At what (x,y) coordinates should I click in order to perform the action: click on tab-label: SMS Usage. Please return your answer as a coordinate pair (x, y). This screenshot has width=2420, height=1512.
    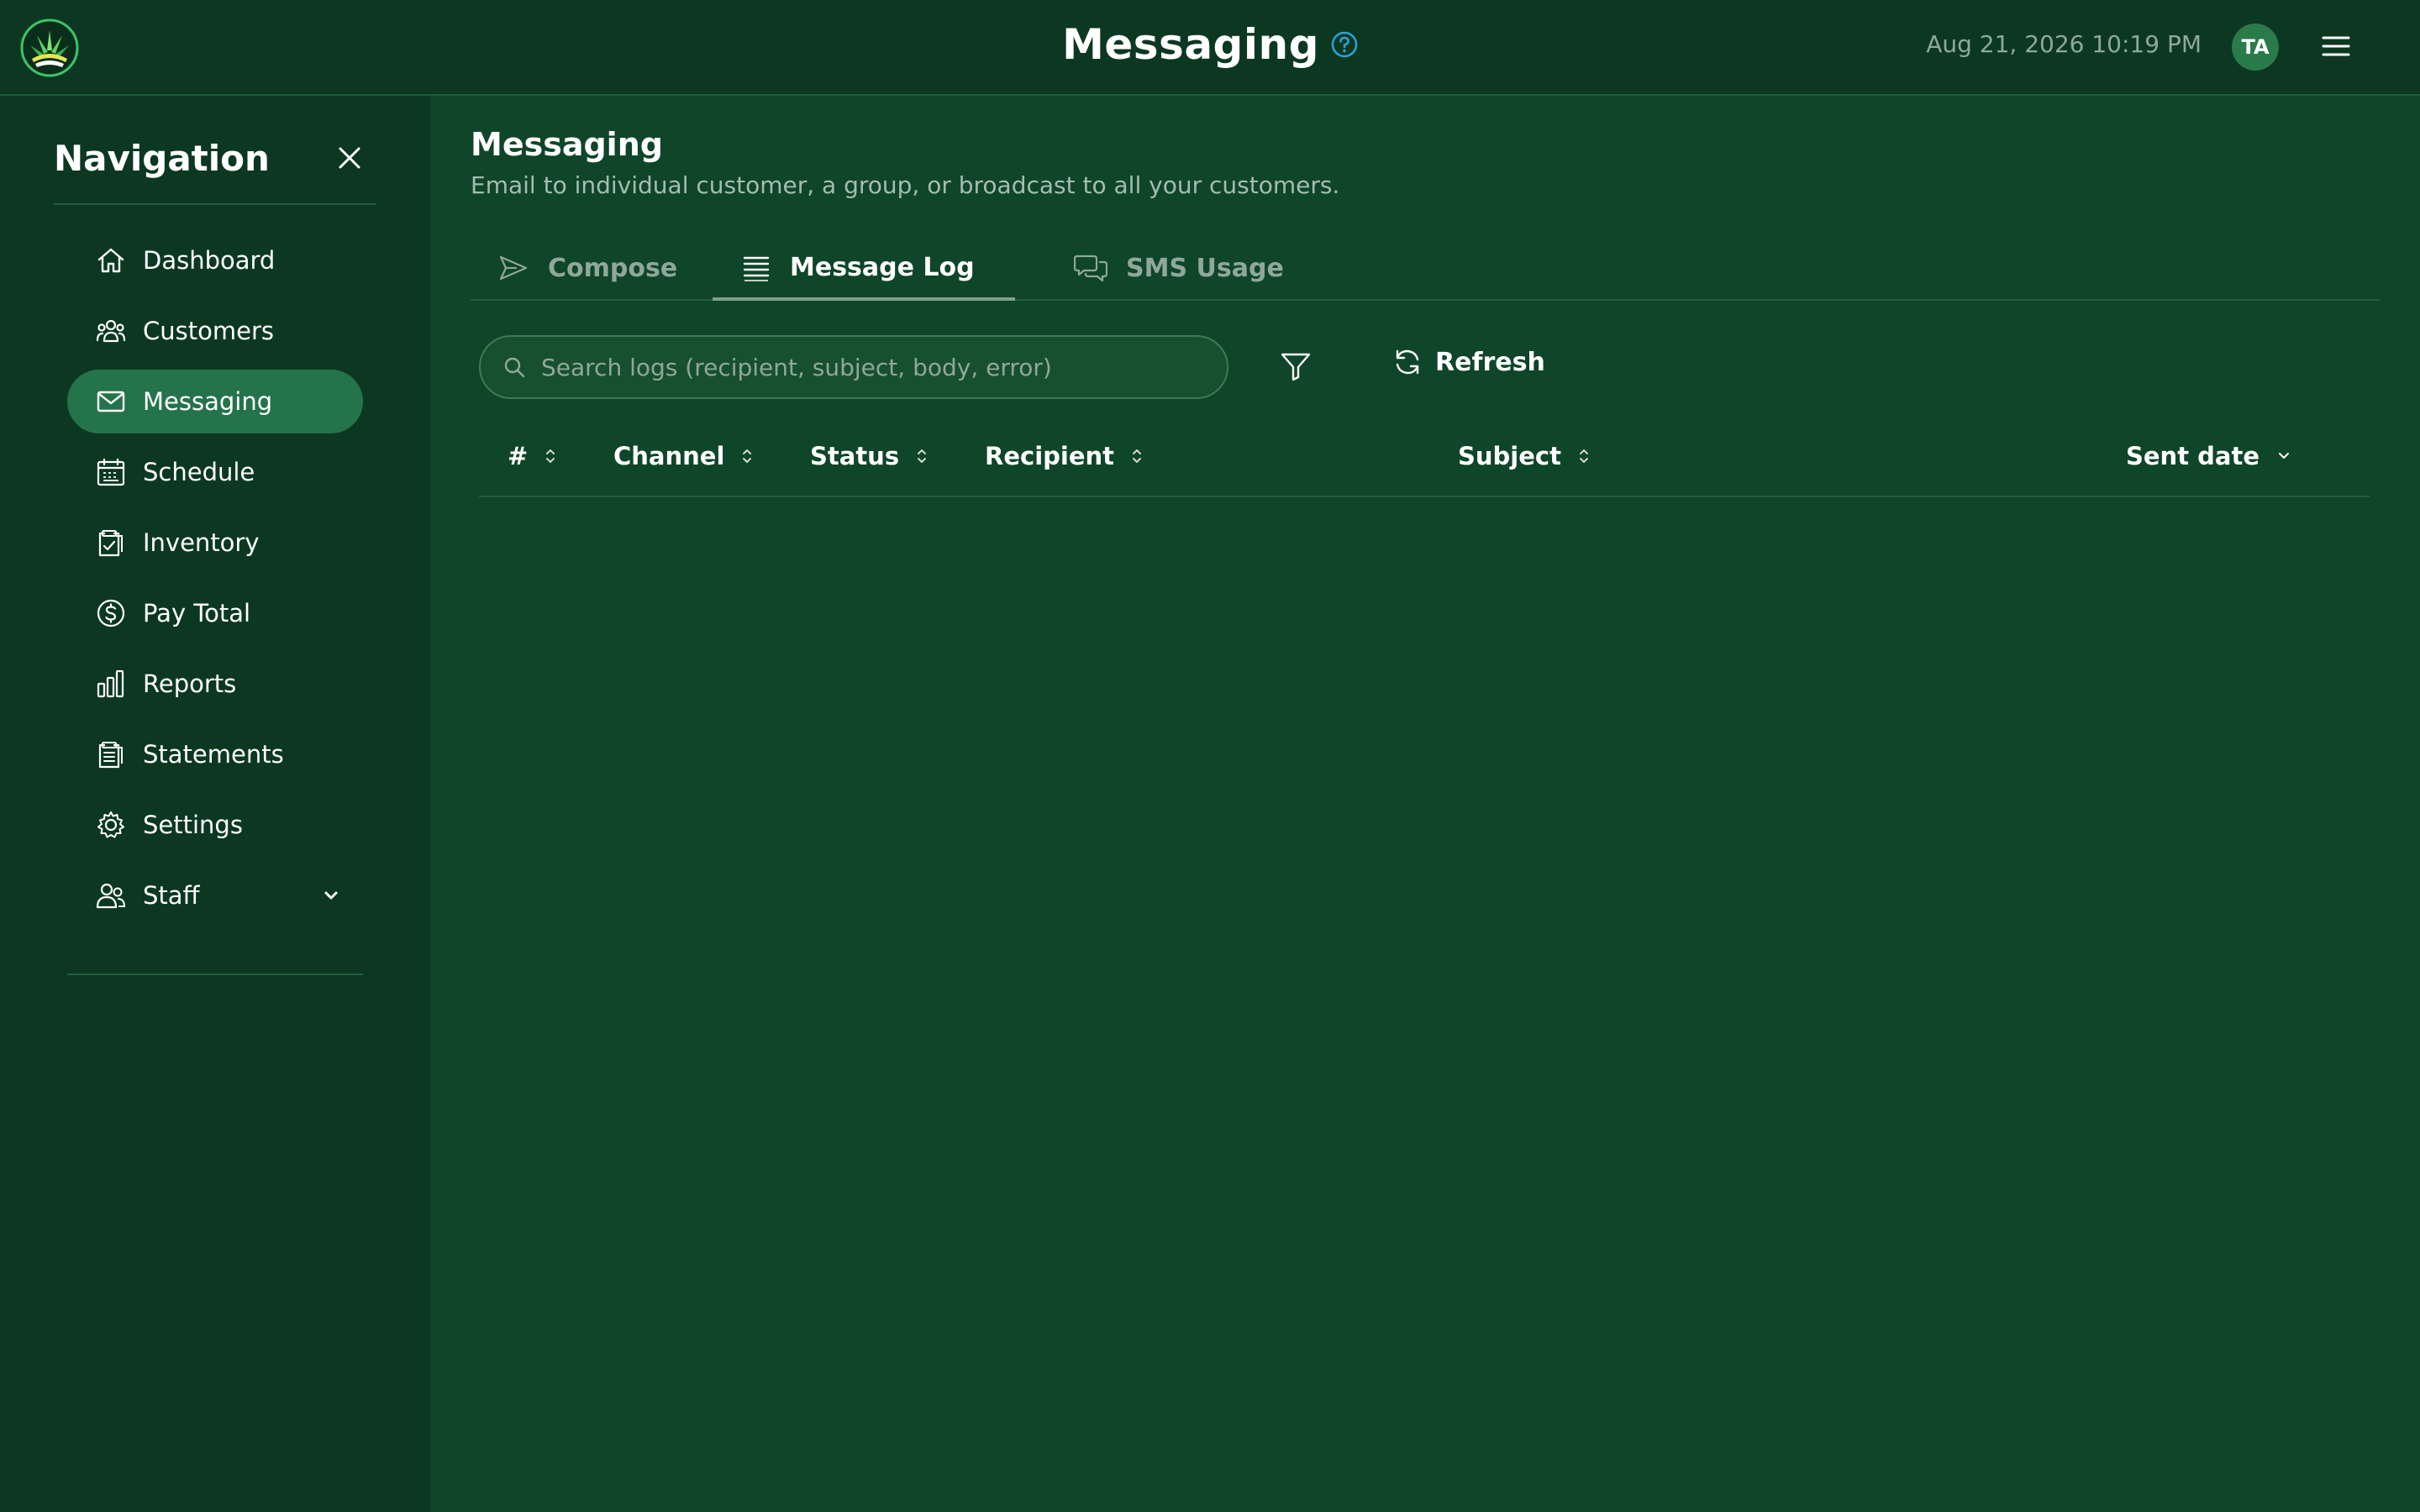
    Looking at the image, I should click on (1205, 268).